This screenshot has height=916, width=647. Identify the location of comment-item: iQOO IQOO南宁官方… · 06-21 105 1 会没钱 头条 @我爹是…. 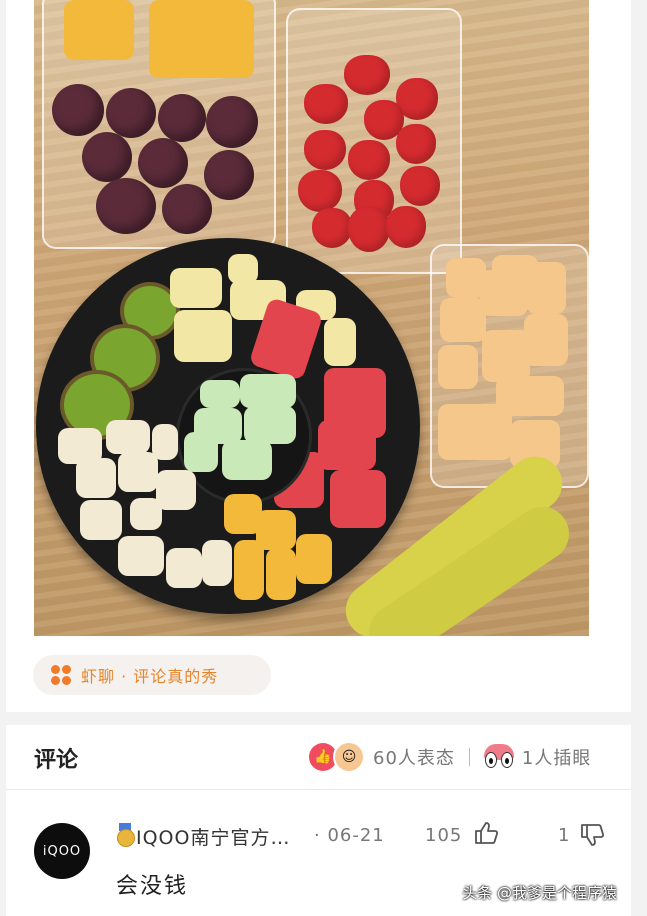
(318, 853).